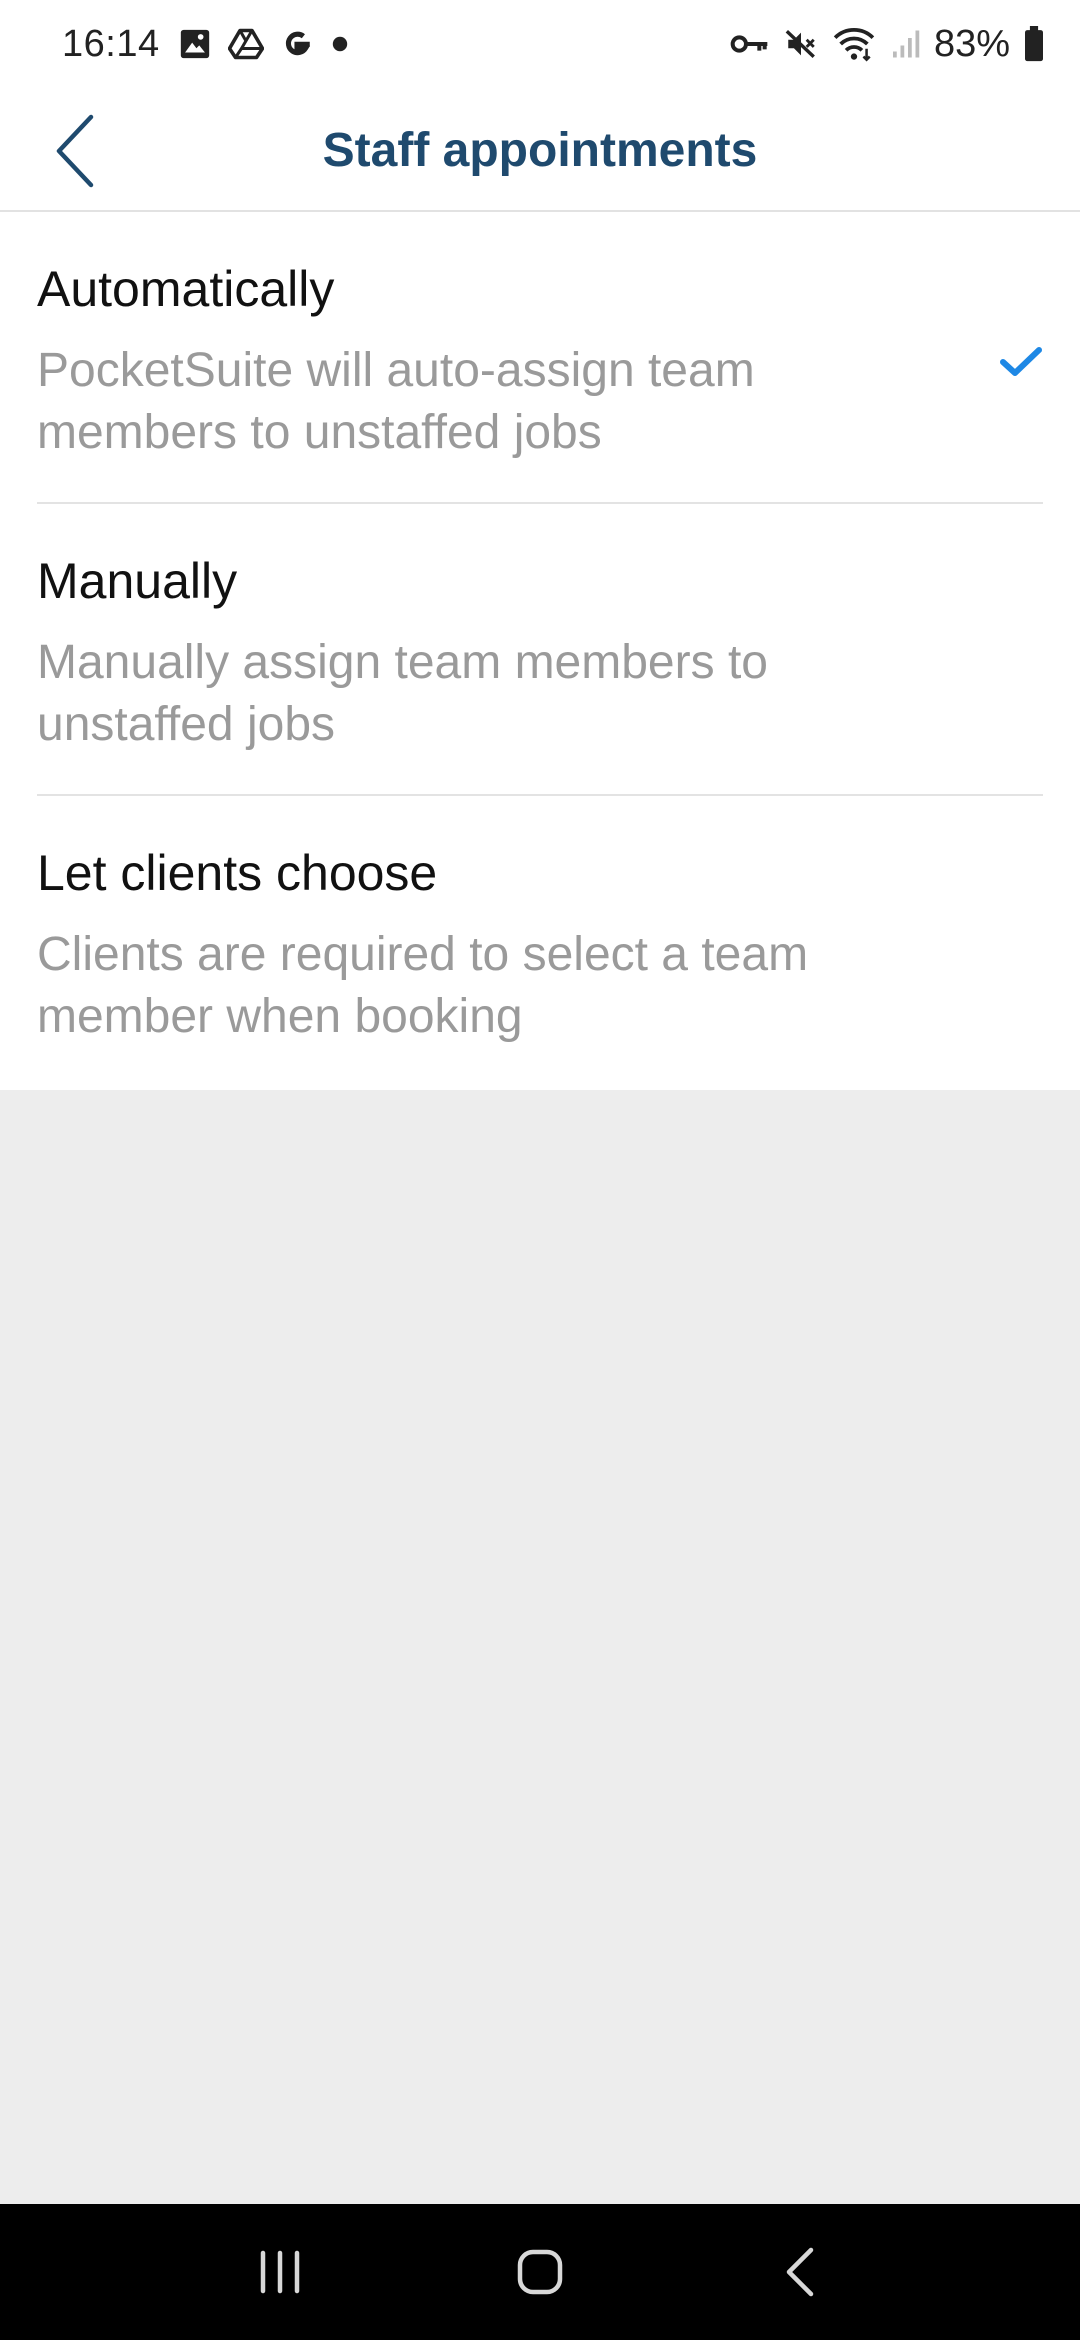 The width and height of the screenshot is (1080, 2340). I want to click on status-right: 83%, so click(887, 44).